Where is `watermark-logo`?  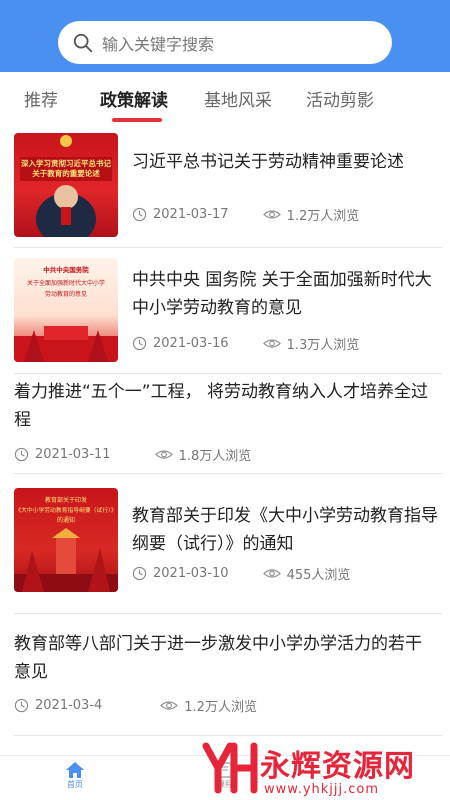
watermark-logo is located at coordinates (230, 768).